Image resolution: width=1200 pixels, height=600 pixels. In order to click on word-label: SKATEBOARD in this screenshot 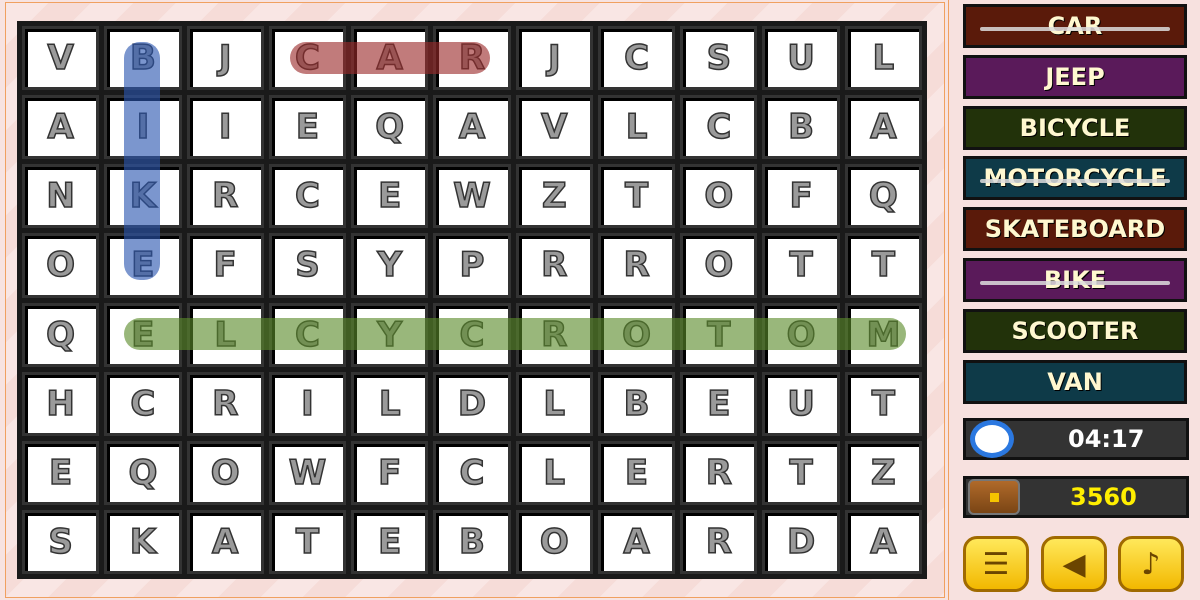, I will do `click(1075, 229)`.